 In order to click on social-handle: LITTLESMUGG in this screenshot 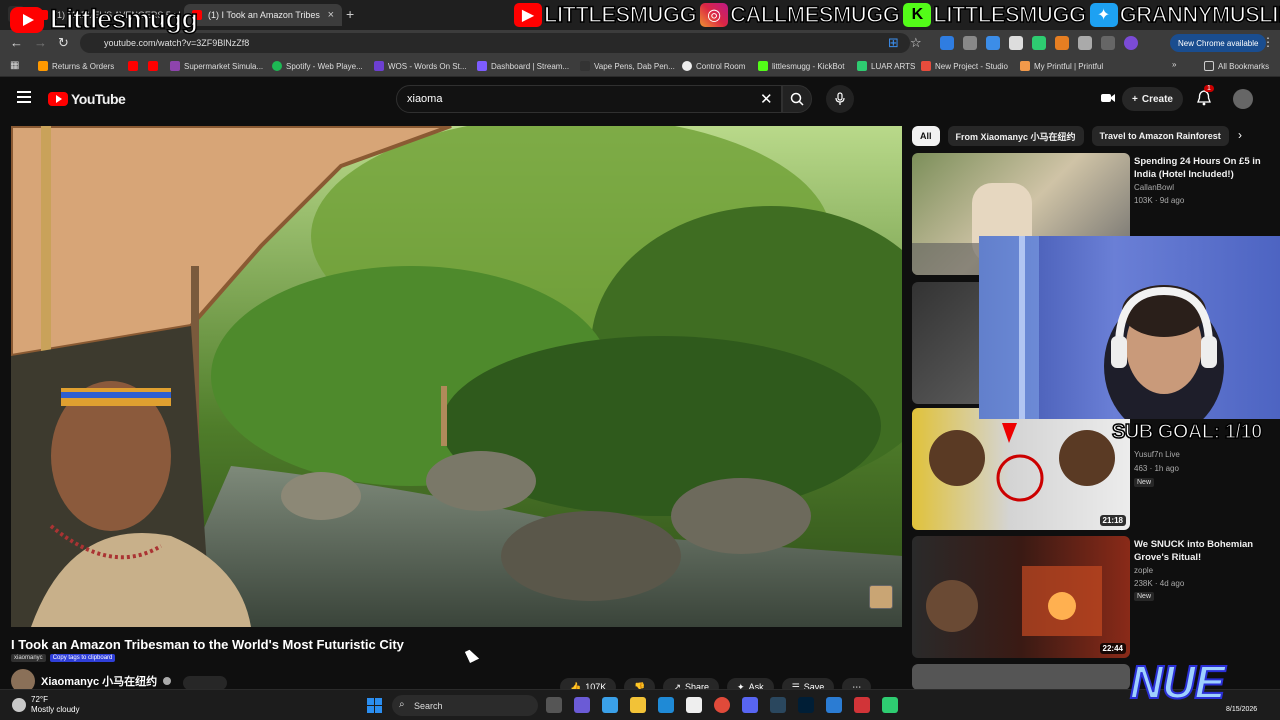, I will do `click(620, 14)`.